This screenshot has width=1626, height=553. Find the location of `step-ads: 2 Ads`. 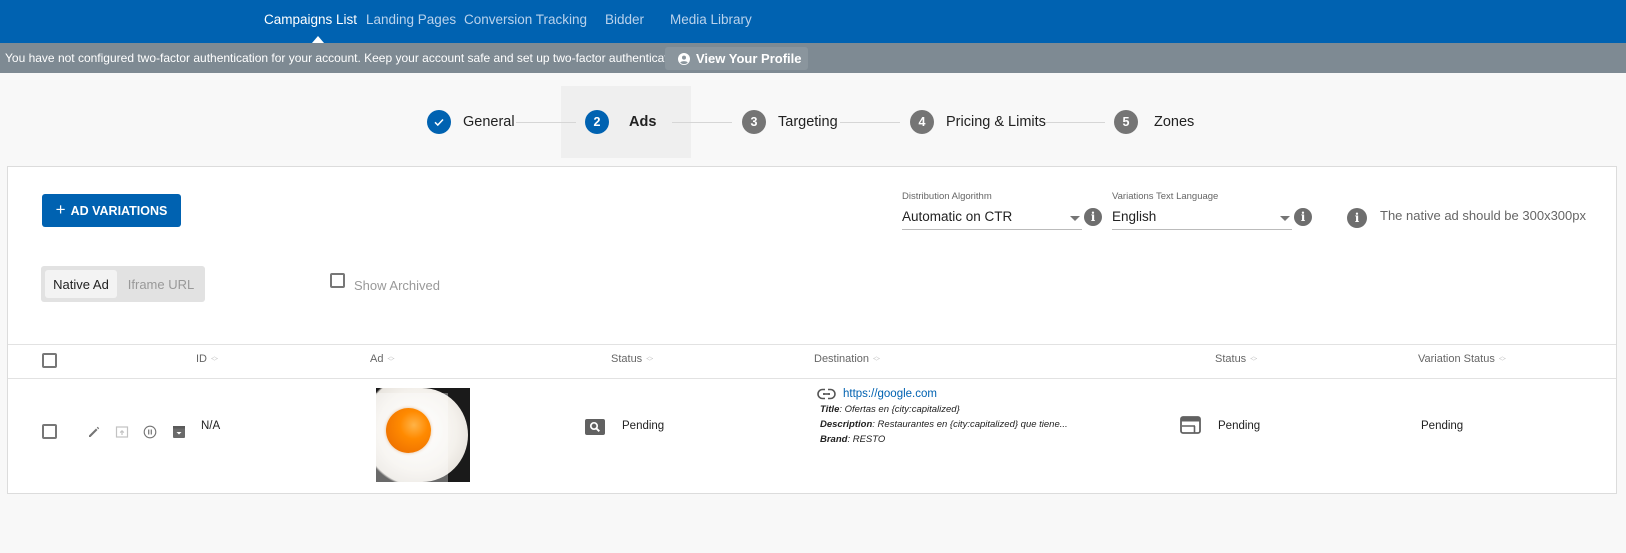

step-ads: 2 Ads is located at coordinates (620, 122).